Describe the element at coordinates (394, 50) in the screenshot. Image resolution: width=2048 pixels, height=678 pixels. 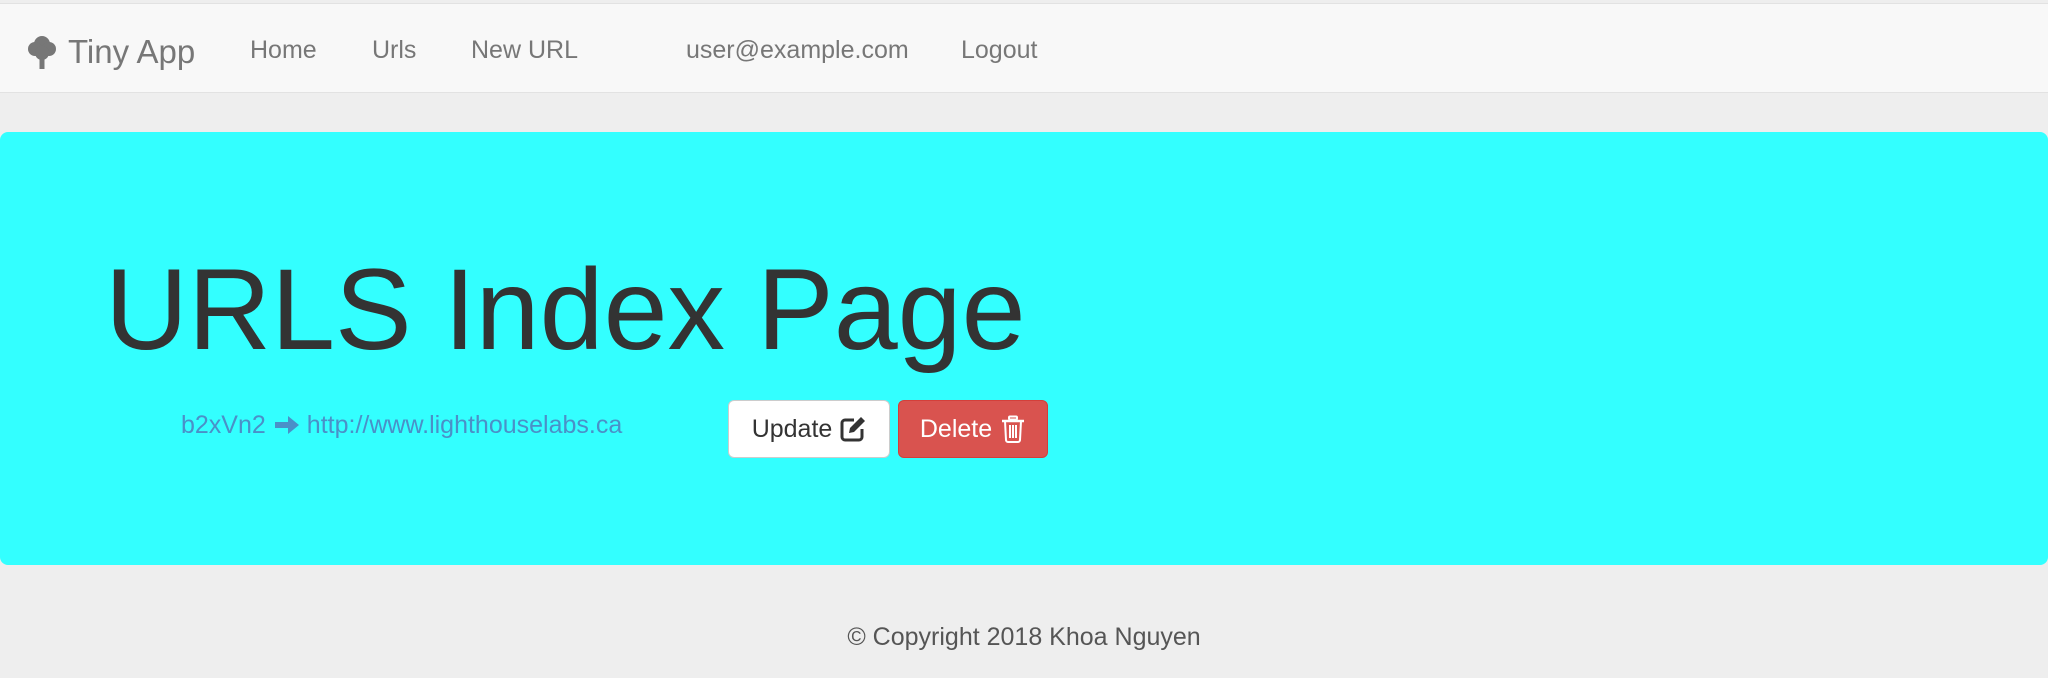
I see `nav-urls-link: Urls` at that location.